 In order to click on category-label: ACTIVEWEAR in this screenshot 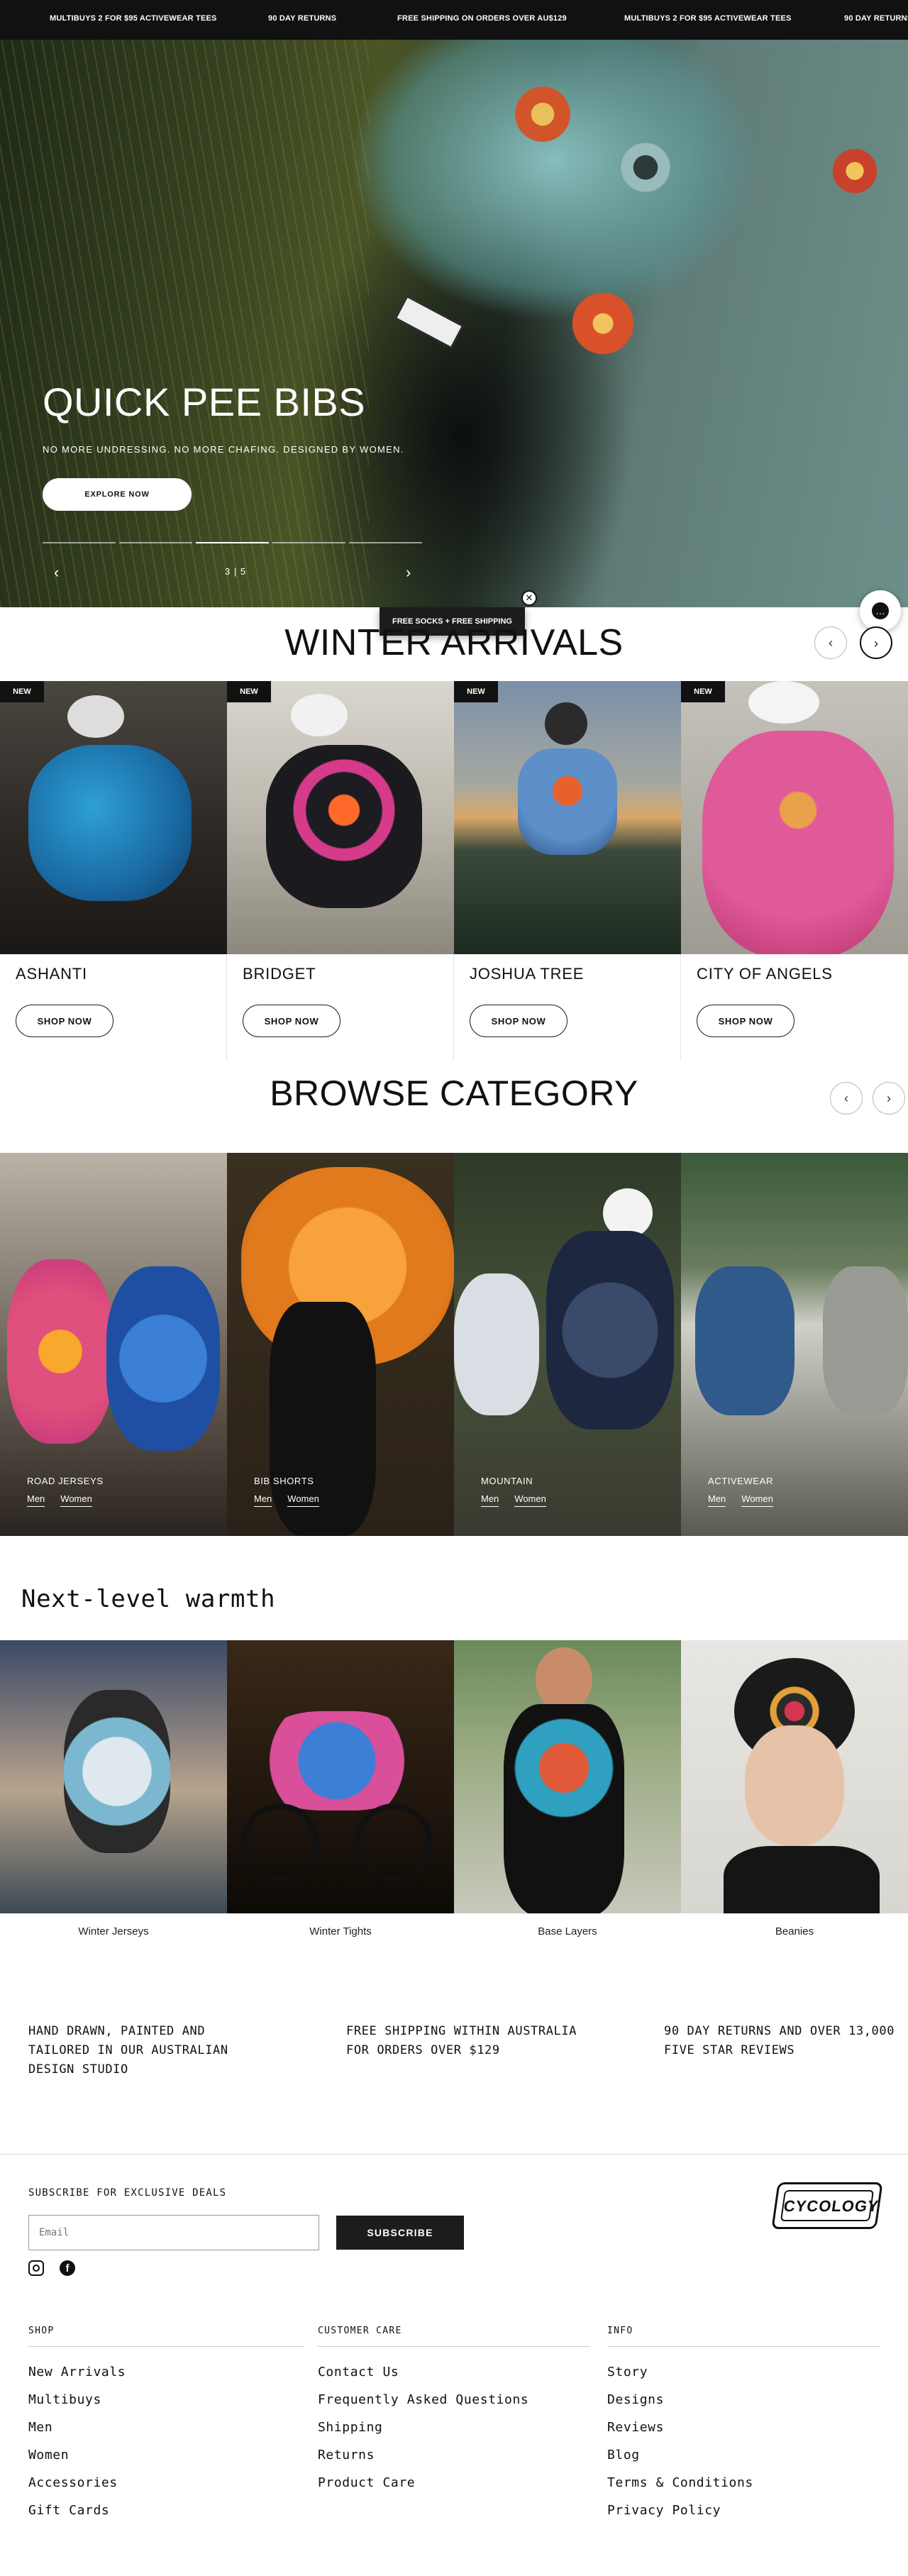, I will do `click(740, 1481)`.